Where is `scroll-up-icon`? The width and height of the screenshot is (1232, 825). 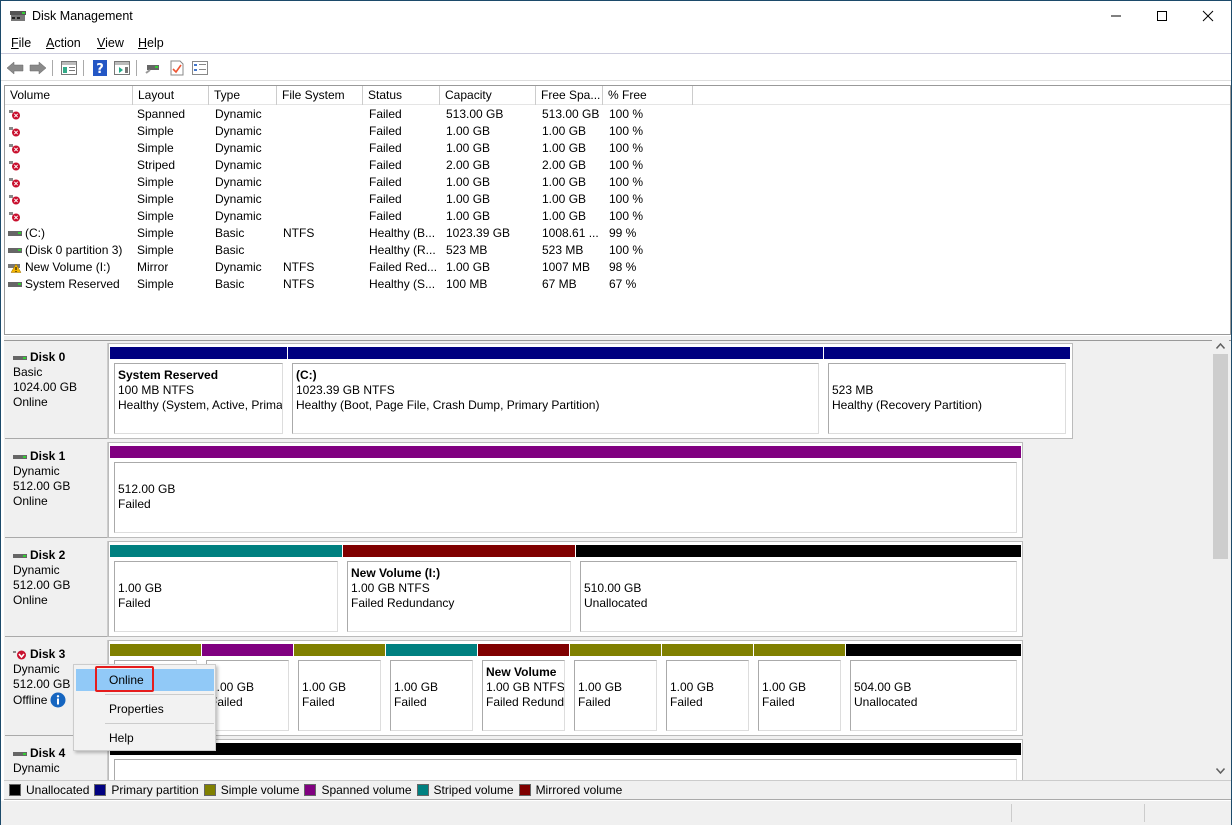
scroll-up-icon is located at coordinates (1220, 346).